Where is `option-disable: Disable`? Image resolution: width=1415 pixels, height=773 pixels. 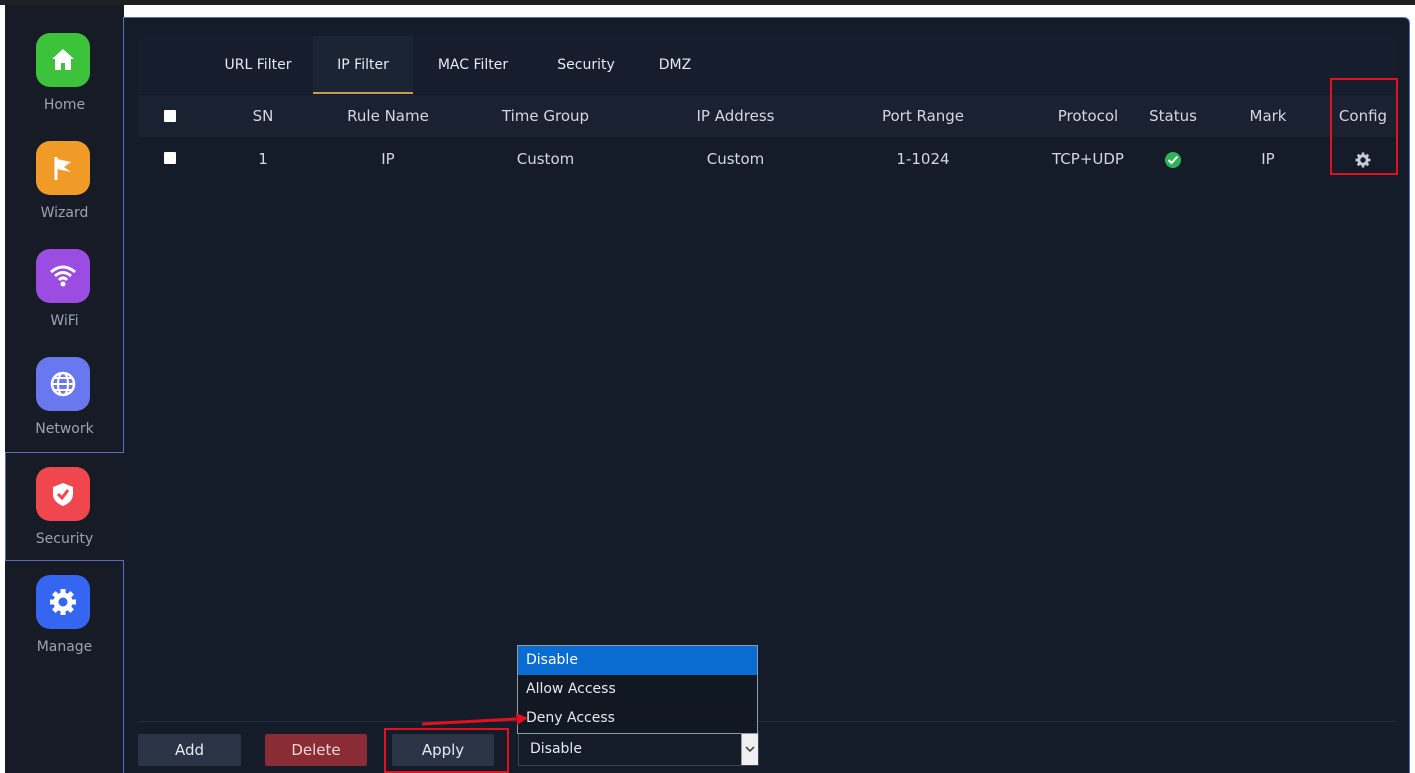
option-disable: Disable is located at coordinates (637, 660).